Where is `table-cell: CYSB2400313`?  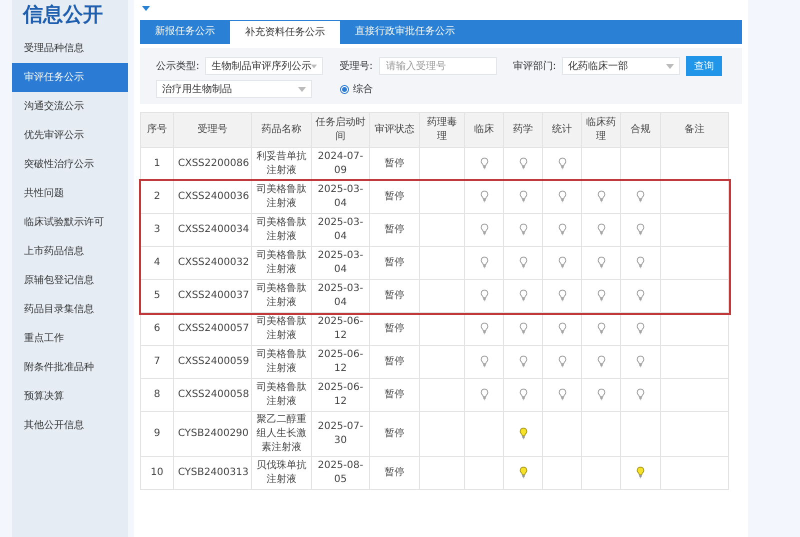
table-cell: CYSB2400313 is located at coordinates (213, 473).